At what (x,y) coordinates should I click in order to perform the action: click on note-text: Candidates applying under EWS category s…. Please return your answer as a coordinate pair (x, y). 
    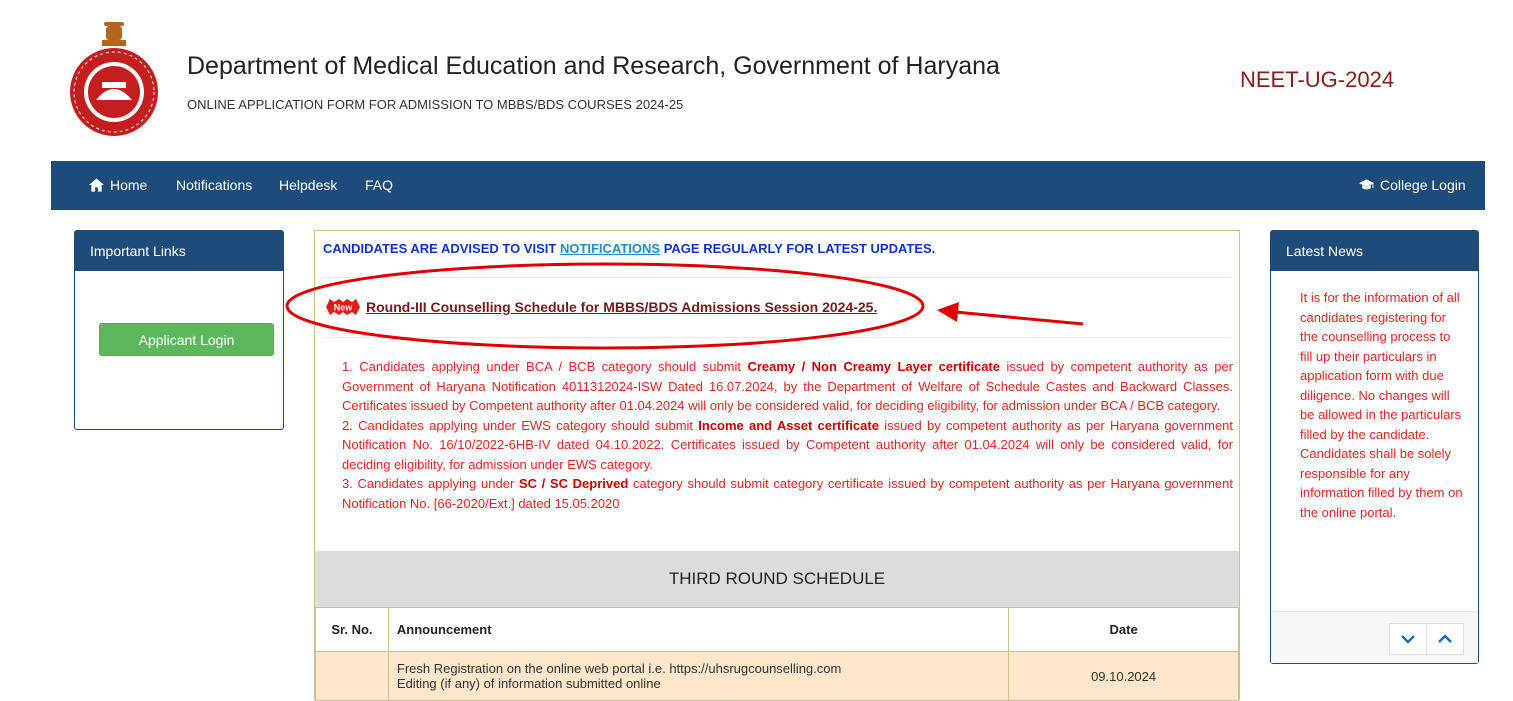
    Looking at the image, I should click on (528, 425).